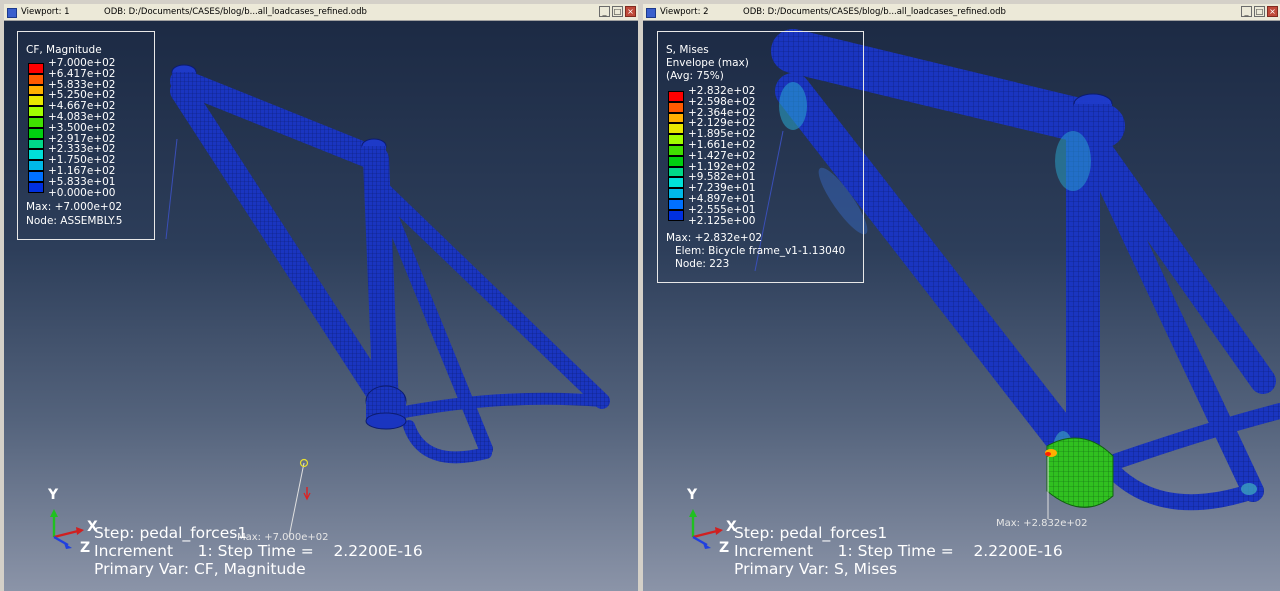 The image size is (1280, 591). Describe the element at coordinates (45, 12) in the screenshot. I see `viewport-title: Viewport: 1` at that location.